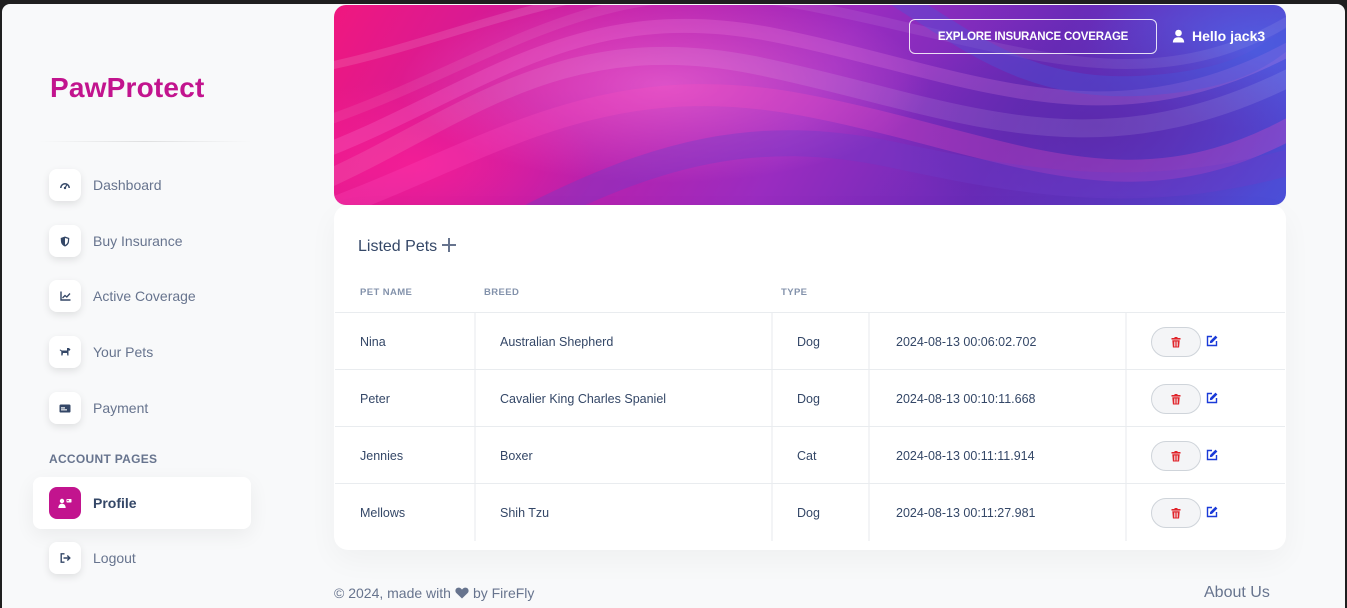  What do you see at coordinates (375, 398) in the screenshot?
I see `pet-name-cell: Peter` at bounding box center [375, 398].